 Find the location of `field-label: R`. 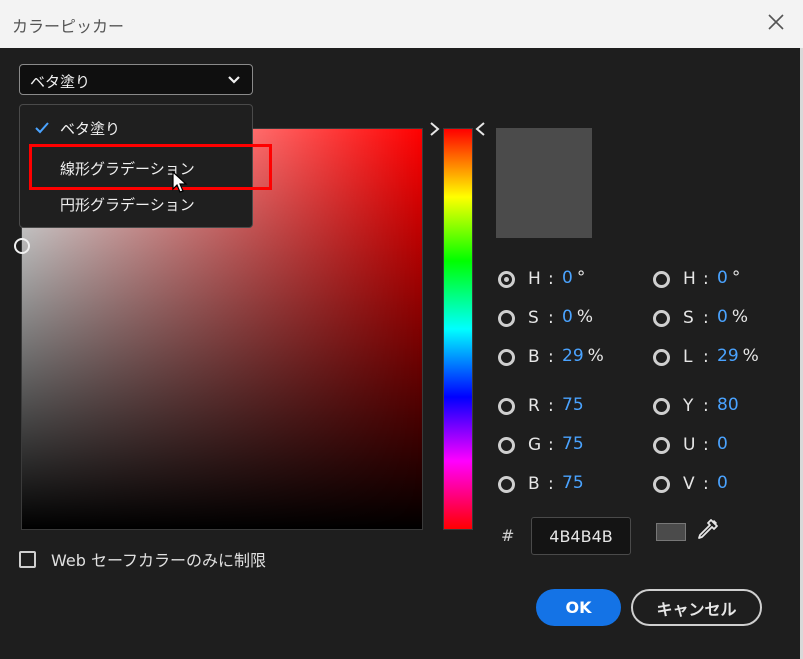

field-label: R is located at coordinates (534, 406).